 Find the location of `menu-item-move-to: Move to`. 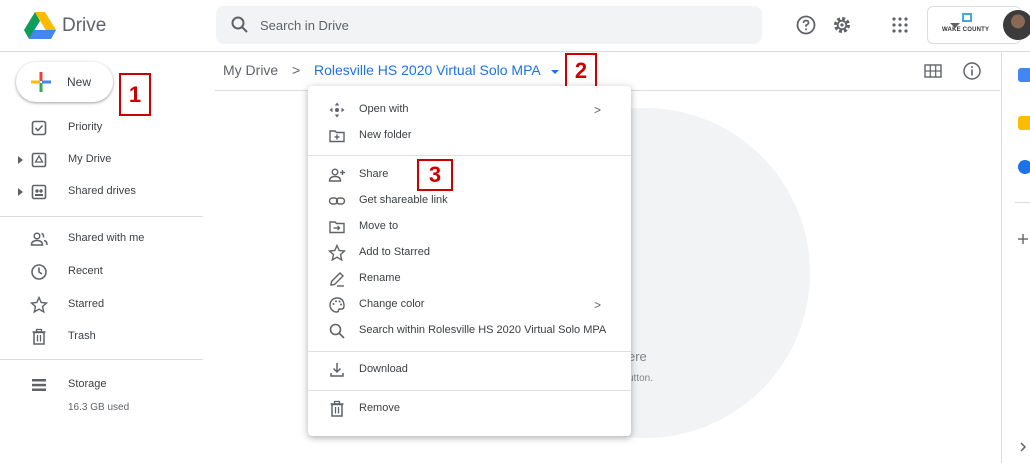

menu-item-move-to: Move to is located at coordinates (469, 227).